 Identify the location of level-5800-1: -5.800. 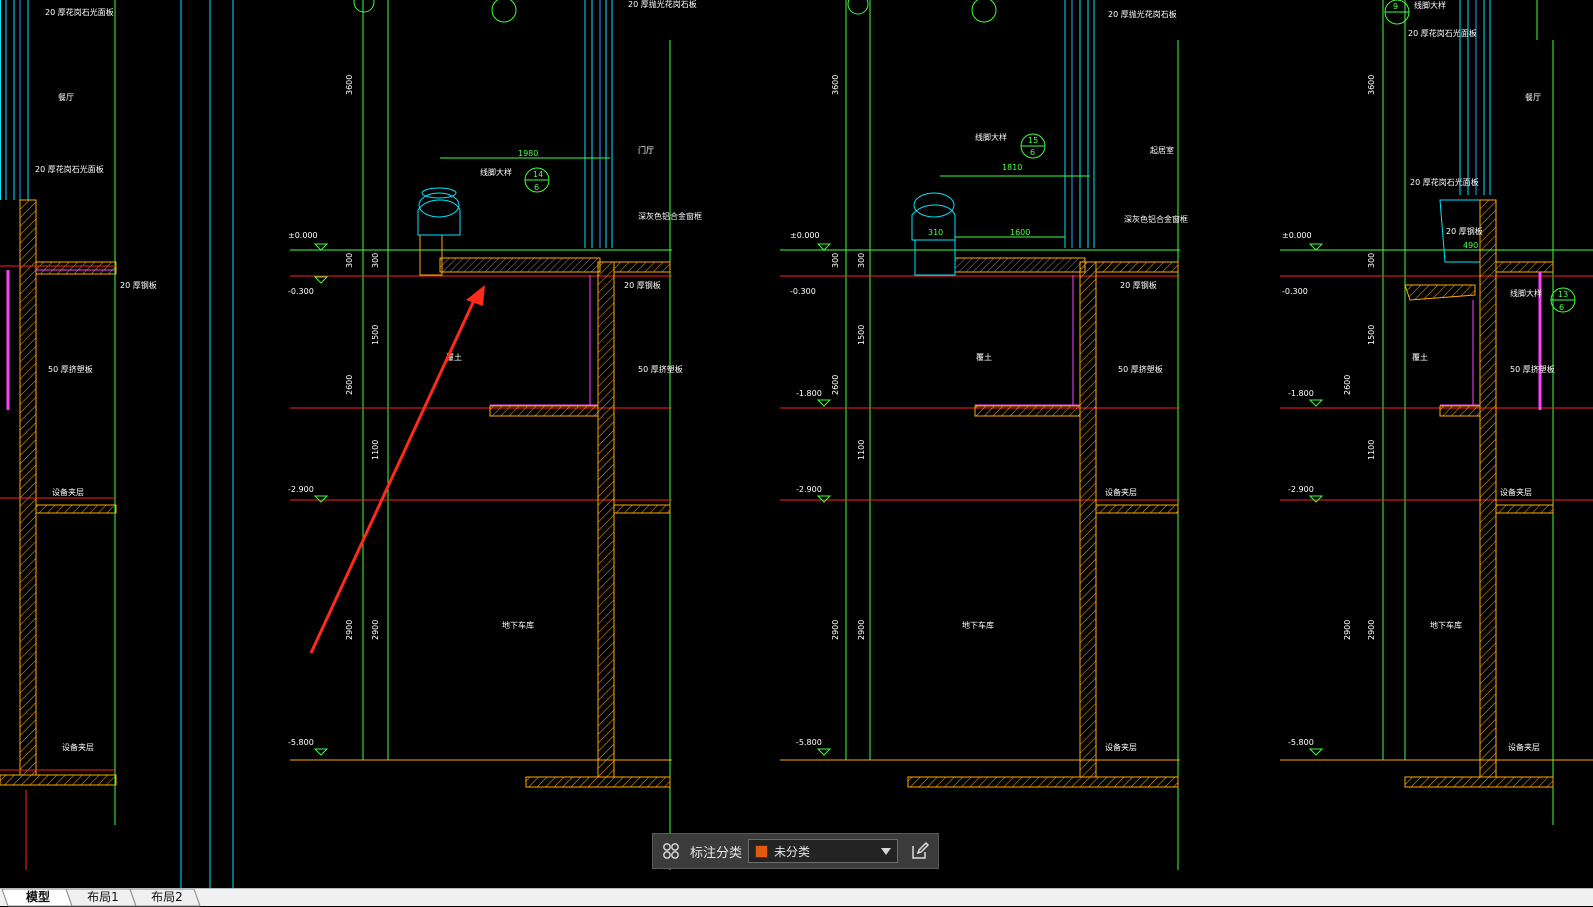
(301, 742).